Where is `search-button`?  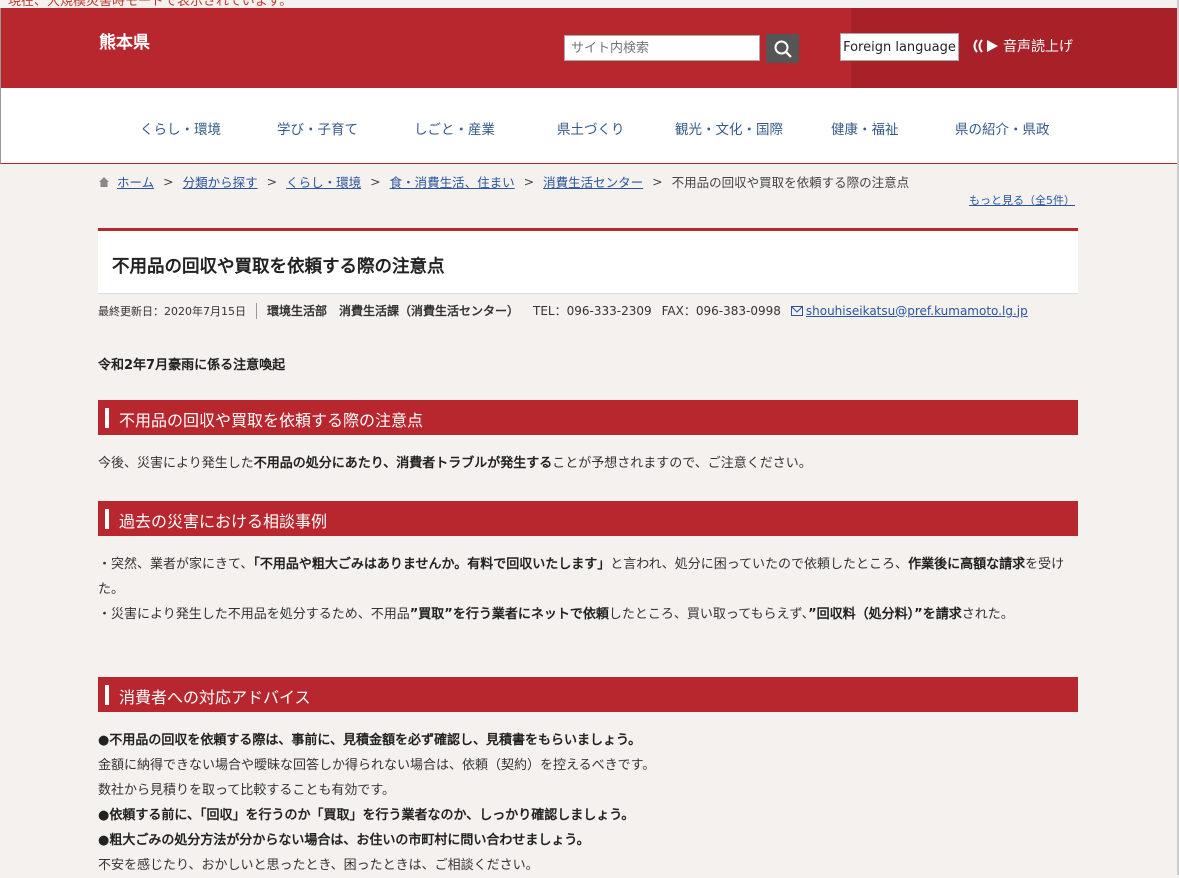 search-button is located at coordinates (782, 48).